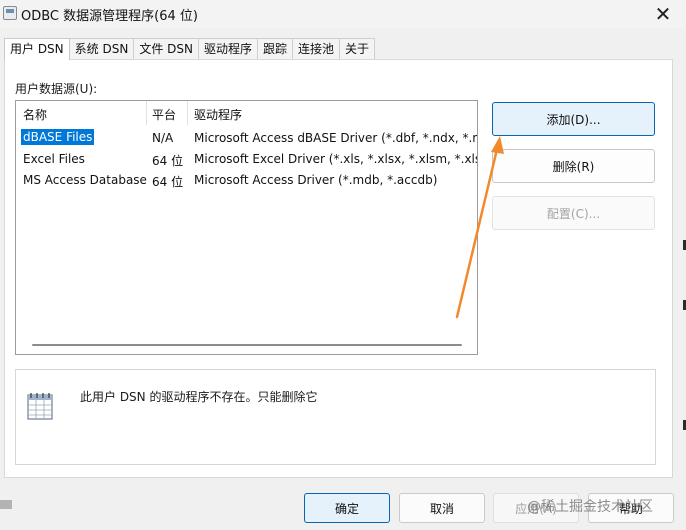 Image resolution: width=686 pixels, height=530 pixels. Describe the element at coordinates (109, 16) in the screenshot. I see `window-title: ODBC 数据源管理程序(64 位)` at that location.